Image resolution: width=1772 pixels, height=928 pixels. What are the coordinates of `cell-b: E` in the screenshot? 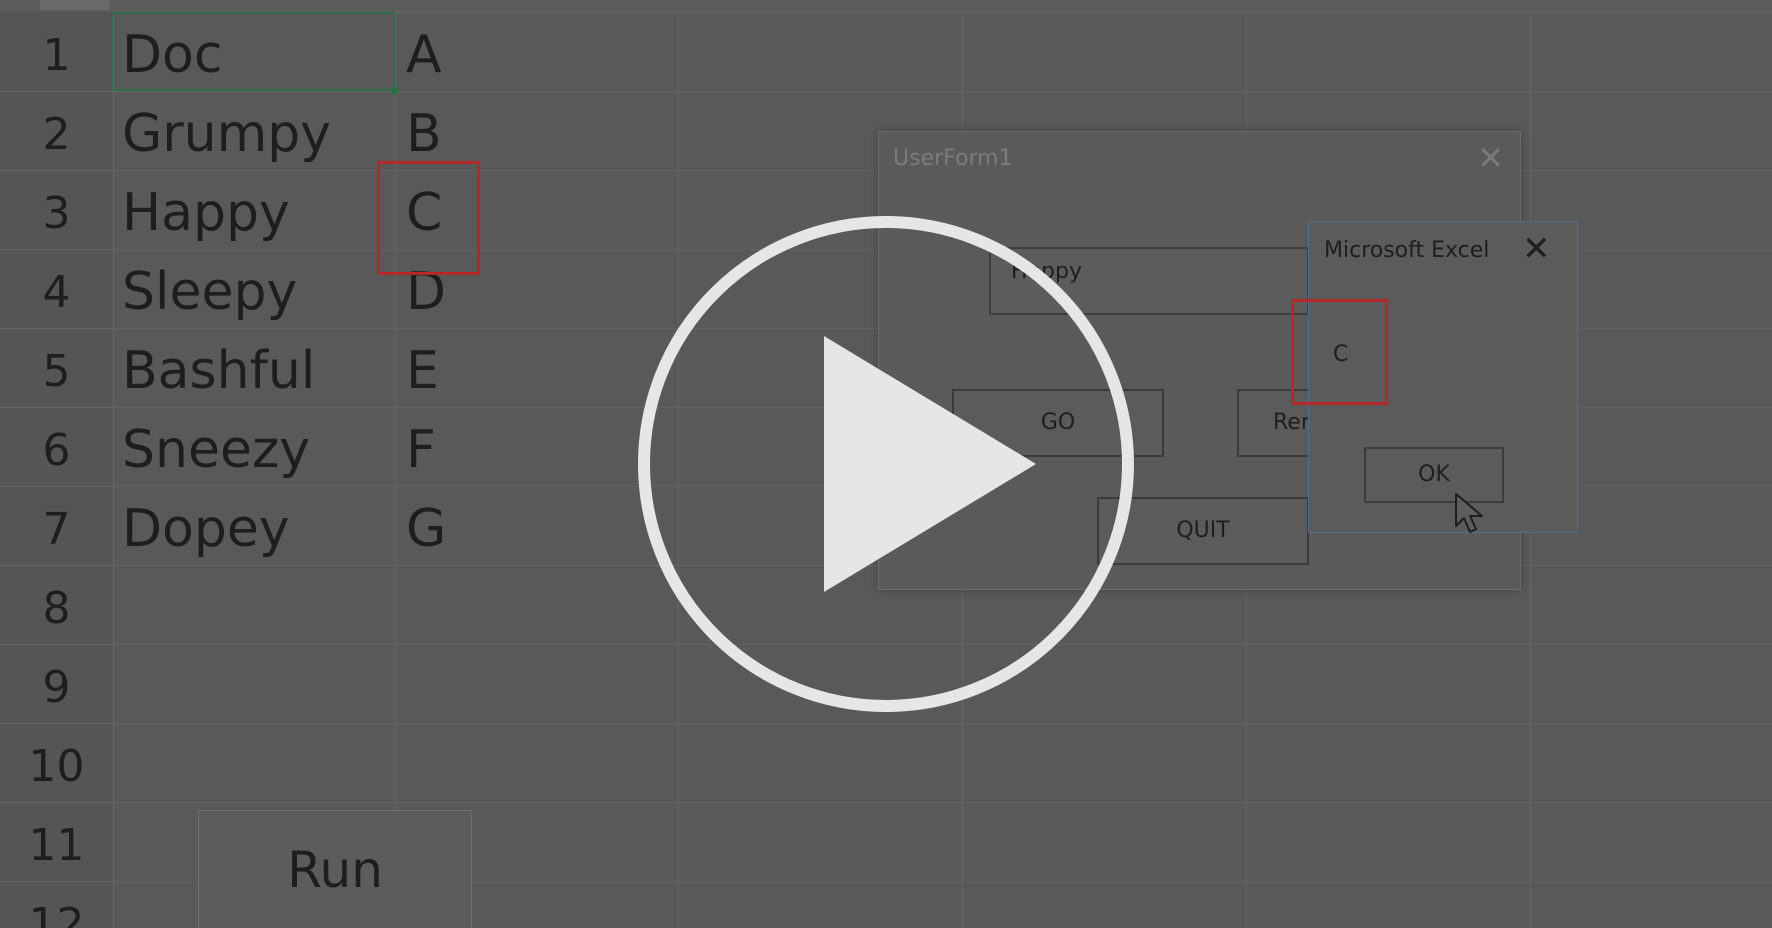 It's located at (422, 371).